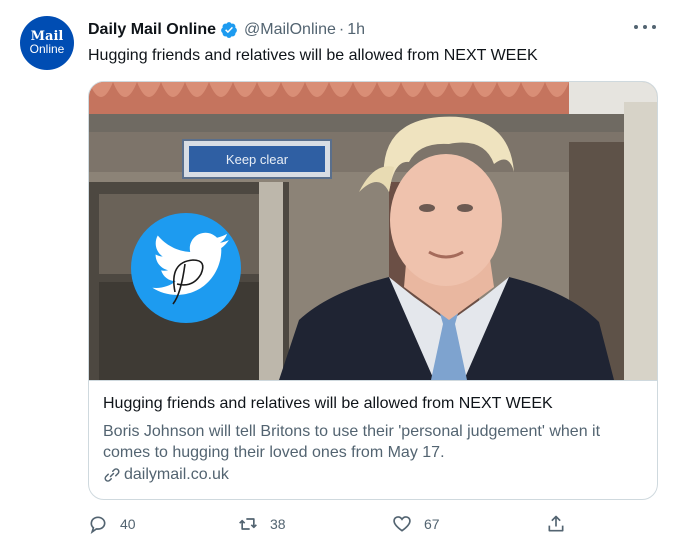  Describe the element at coordinates (338, 524) in the screenshot. I see `tweet-actions: 40 38 67` at that location.